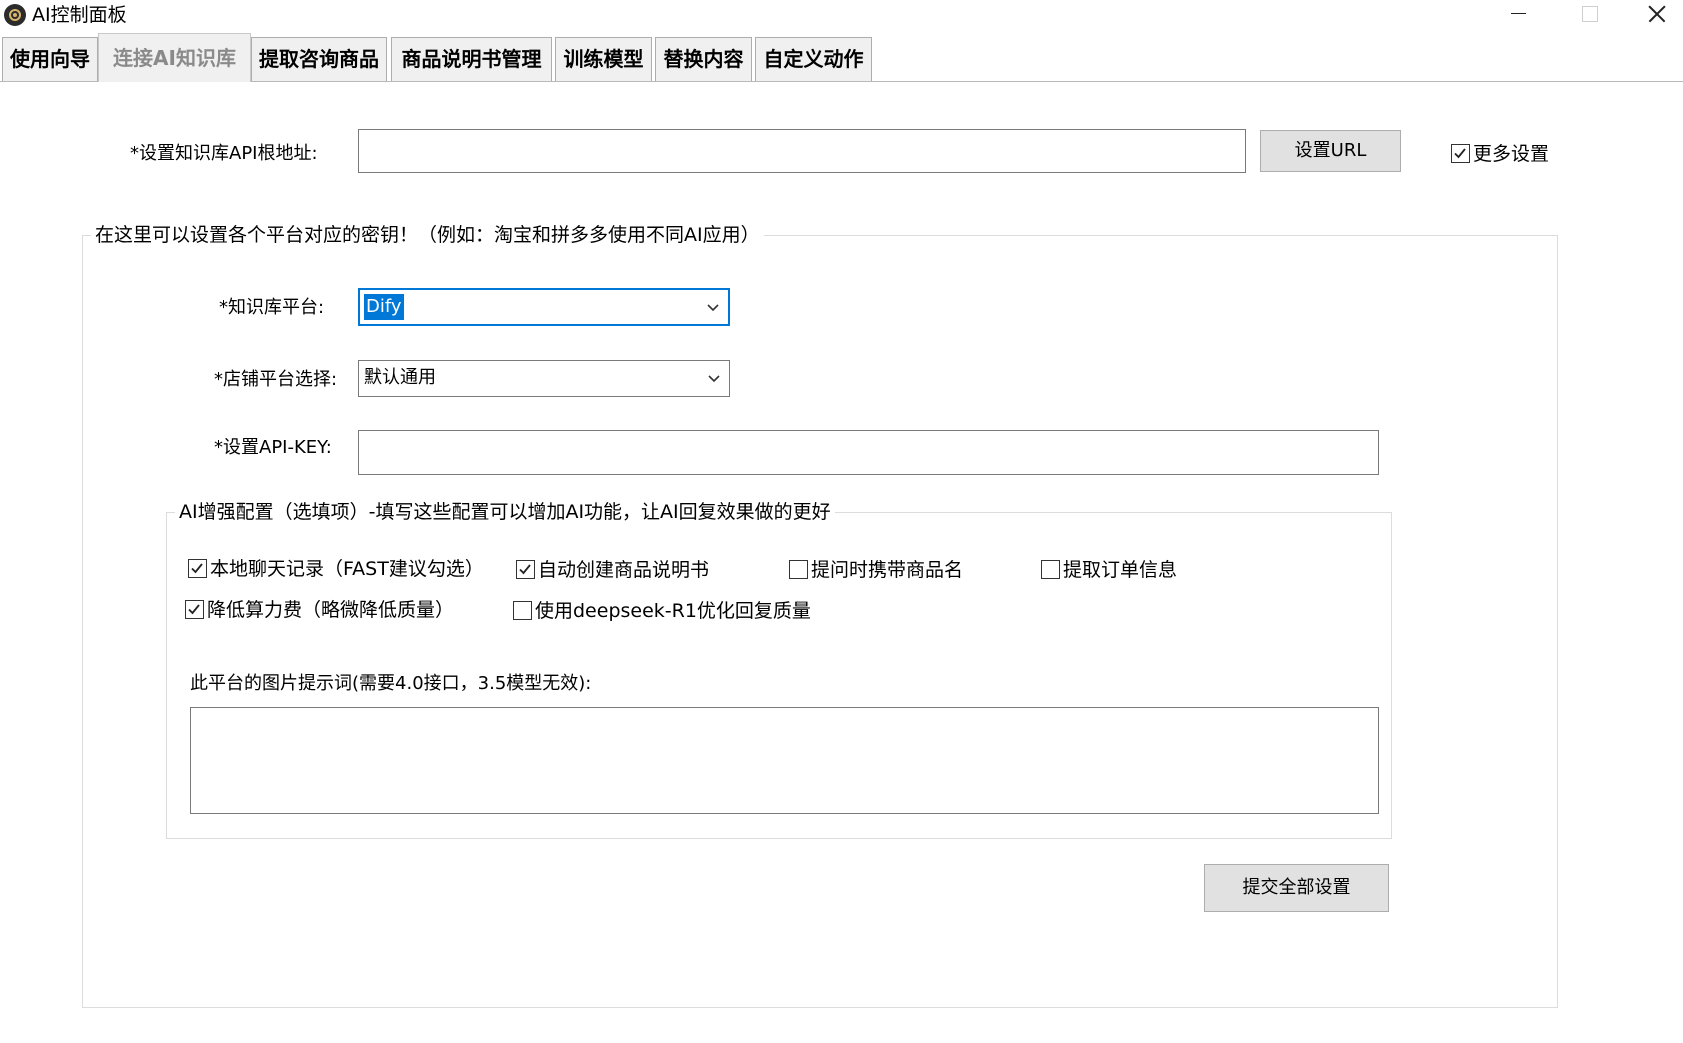 The width and height of the screenshot is (1683, 1043). Describe the element at coordinates (224, 153) in the screenshot. I see `api-root-label: *设置知识库API根地址:` at that location.